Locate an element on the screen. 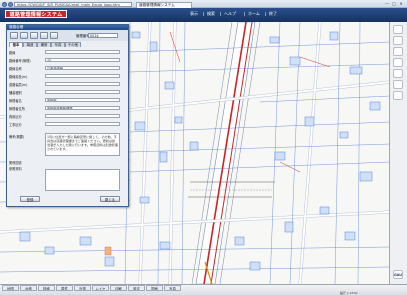 This screenshot has width=407, height=295. row-label: 舗装種別 is located at coordinates (15, 93).